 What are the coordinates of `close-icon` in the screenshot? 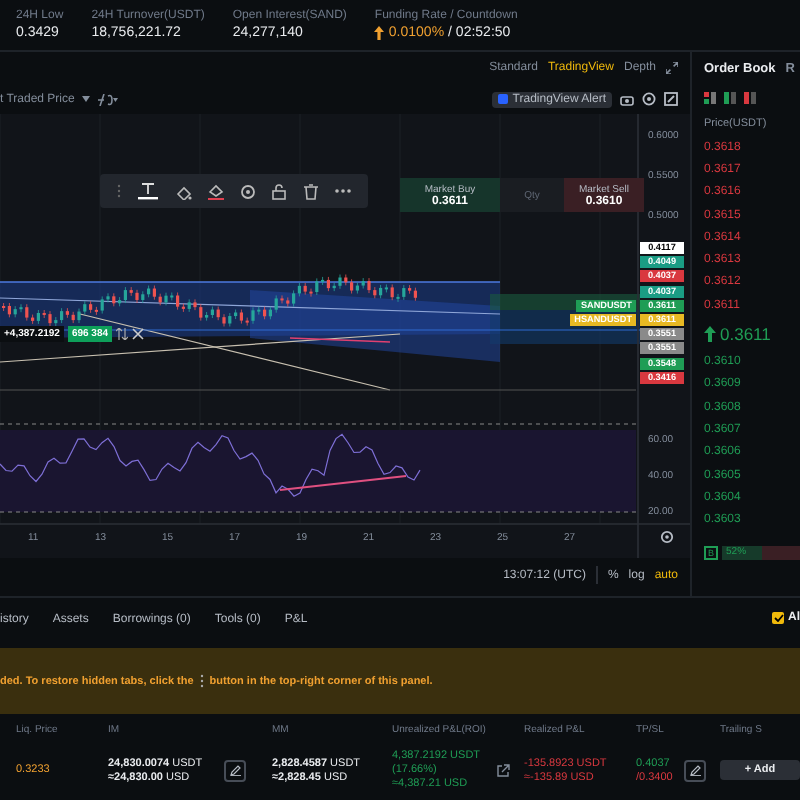 It's located at (138, 334).